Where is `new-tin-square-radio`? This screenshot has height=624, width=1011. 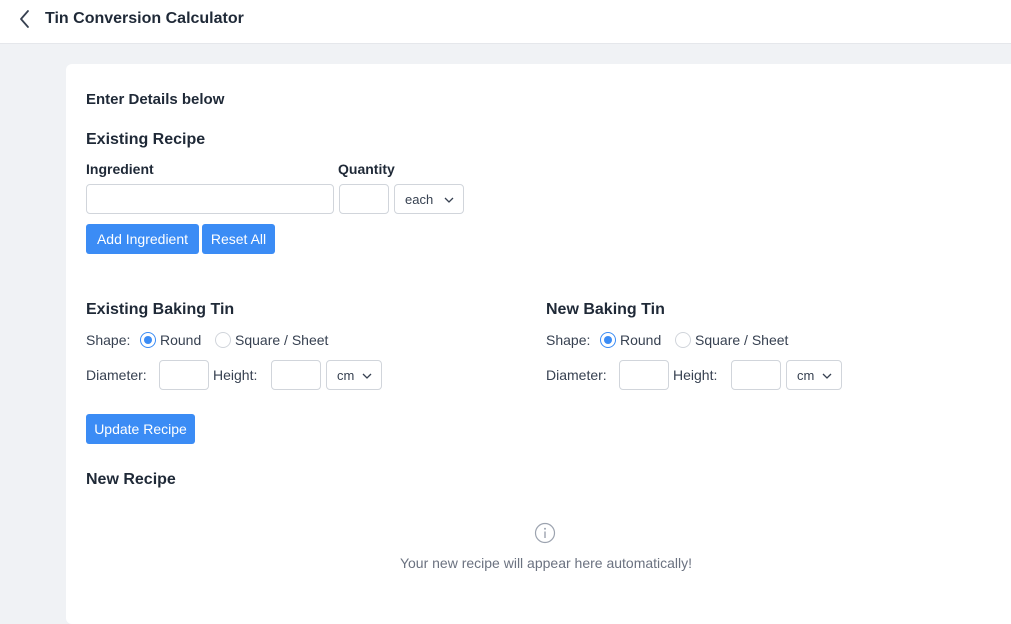 new-tin-square-radio is located at coordinates (683, 340).